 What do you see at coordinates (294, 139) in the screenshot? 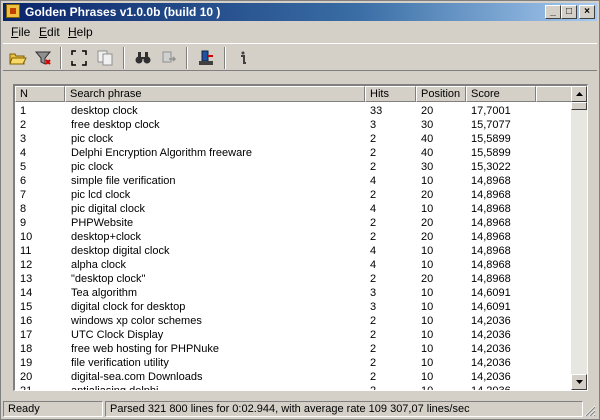
I see `table-row: 3 pic clock 2 40 15,5899` at bounding box center [294, 139].